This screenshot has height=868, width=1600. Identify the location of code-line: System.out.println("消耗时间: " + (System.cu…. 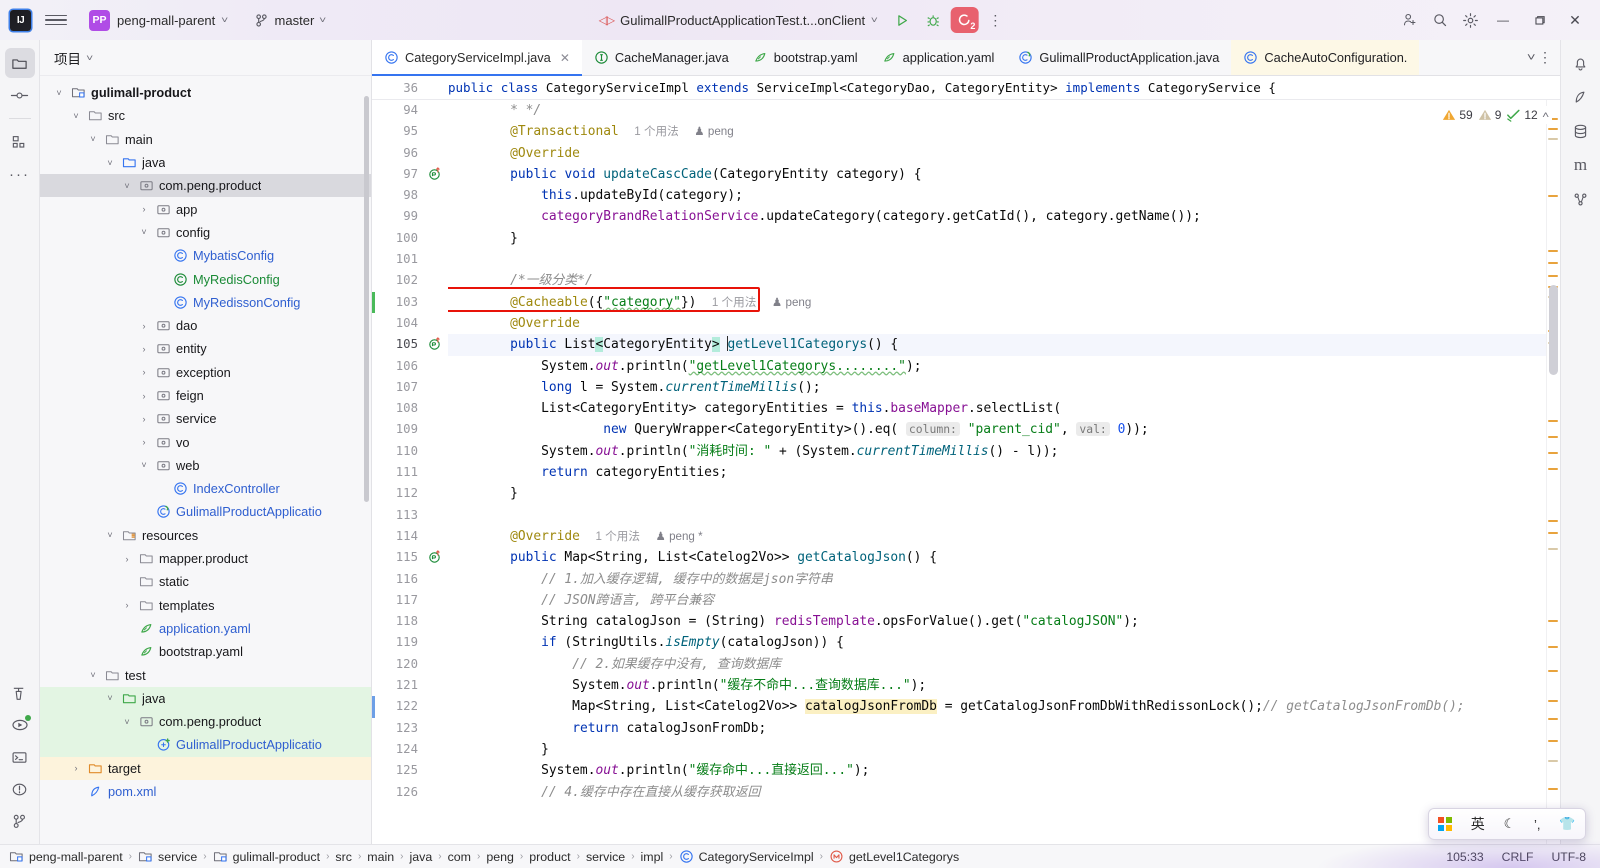
(997, 451).